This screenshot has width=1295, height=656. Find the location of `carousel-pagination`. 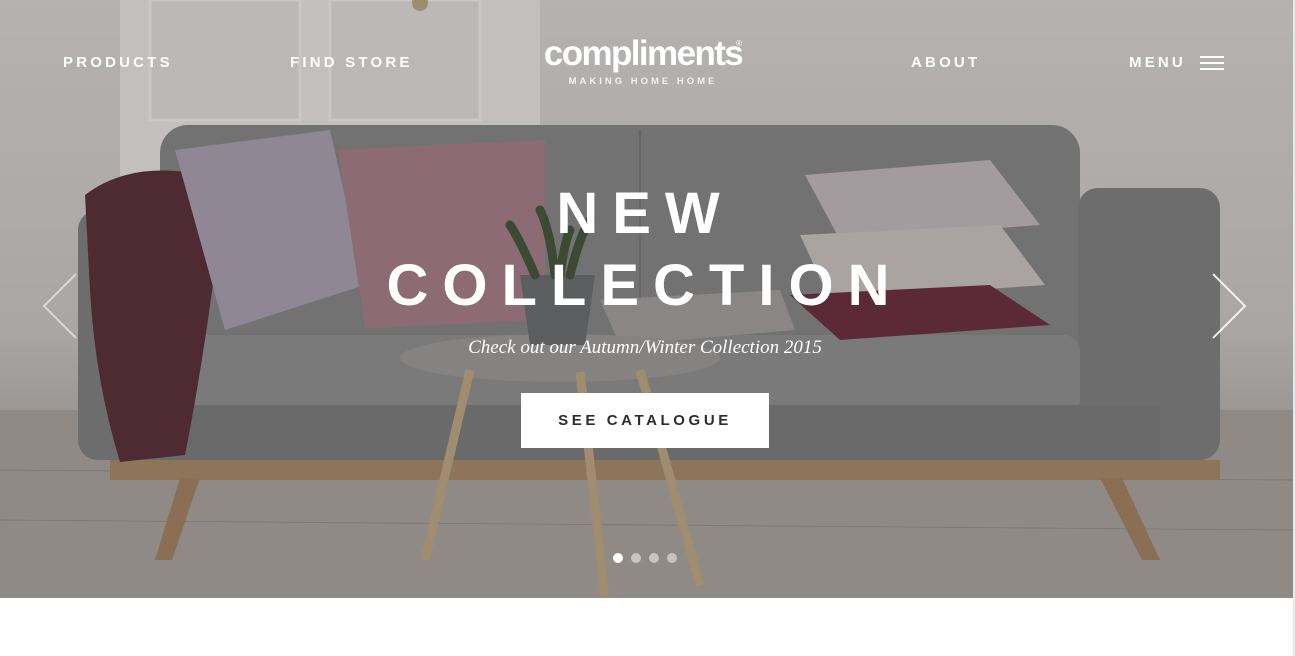

carousel-pagination is located at coordinates (649, 558).